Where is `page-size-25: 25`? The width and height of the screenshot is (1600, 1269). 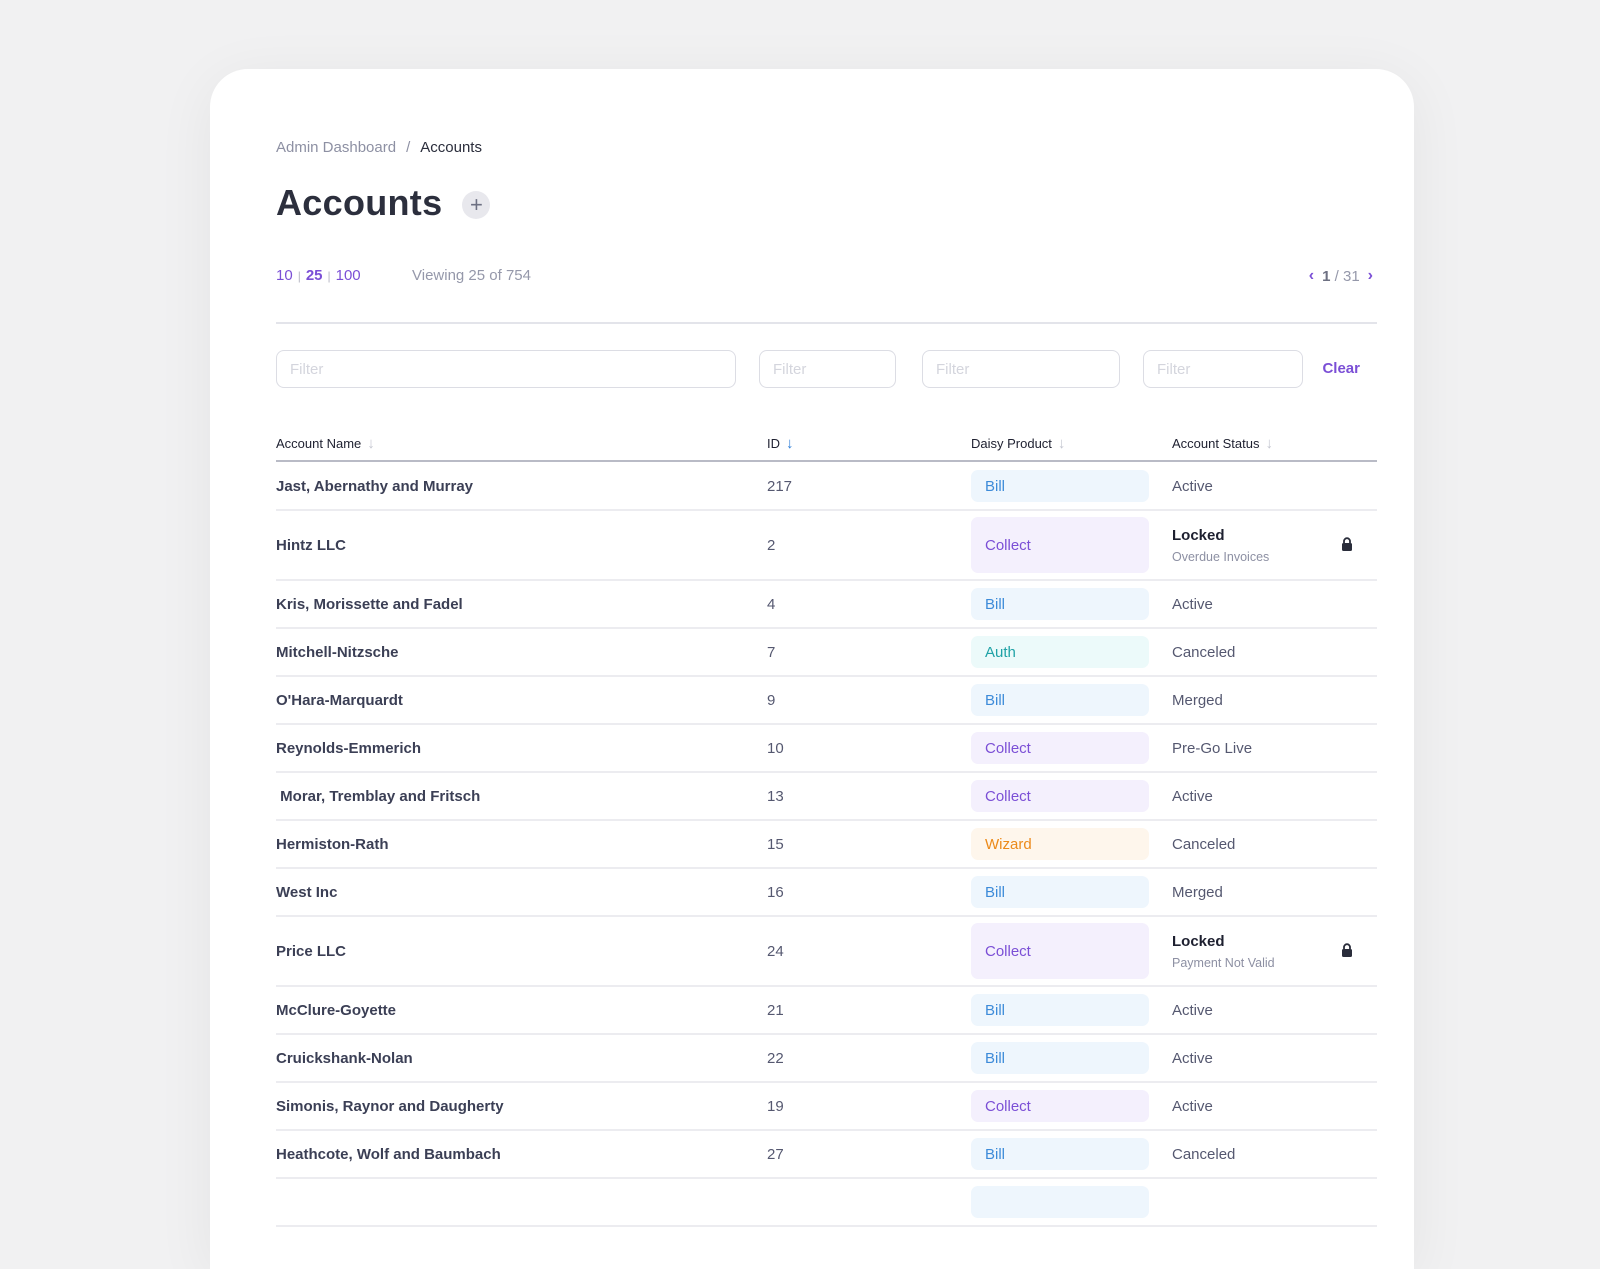 page-size-25: 25 is located at coordinates (314, 275).